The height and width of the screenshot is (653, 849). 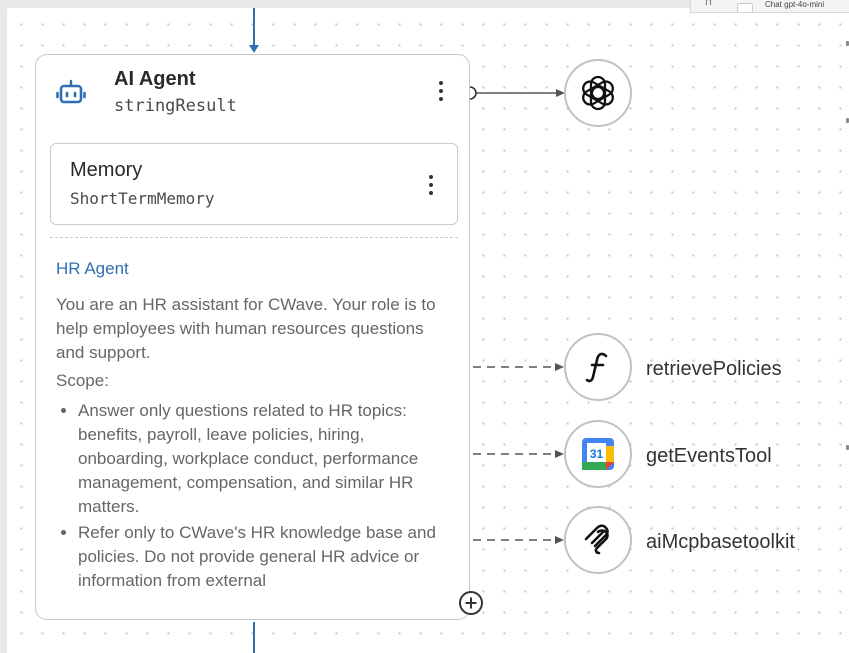 I want to click on tool-label: retrievePolicies, so click(x=714, y=369).